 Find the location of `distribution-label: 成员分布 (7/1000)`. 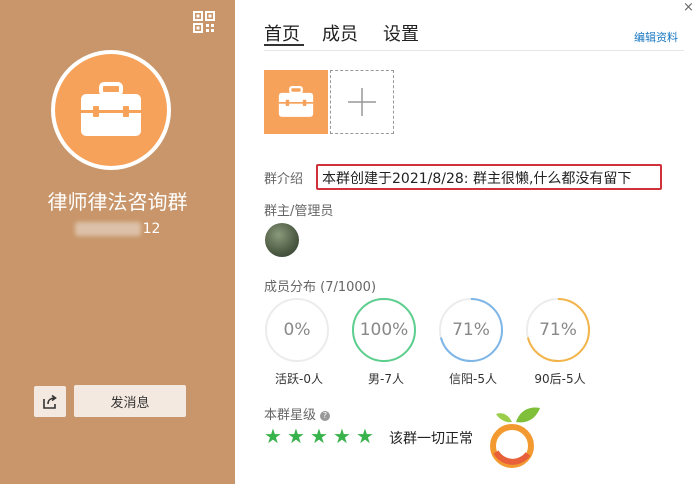

distribution-label: 成员分布 (7/1000) is located at coordinates (320, 287).